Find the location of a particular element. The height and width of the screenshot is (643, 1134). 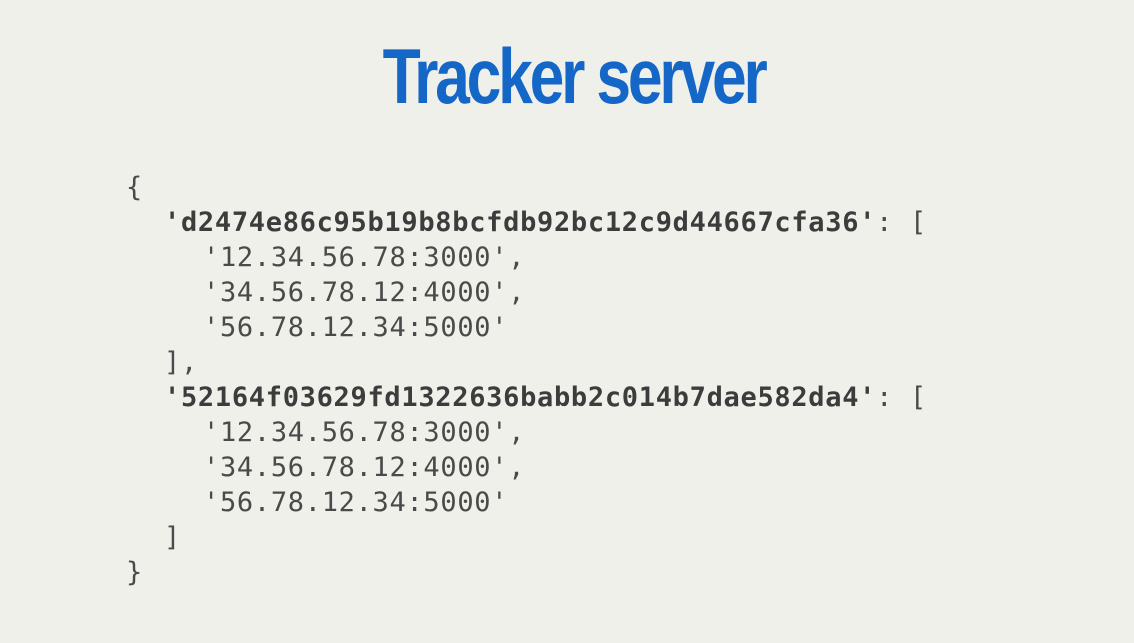

slide-title: Tracker server is located at coordinates (575, 76).